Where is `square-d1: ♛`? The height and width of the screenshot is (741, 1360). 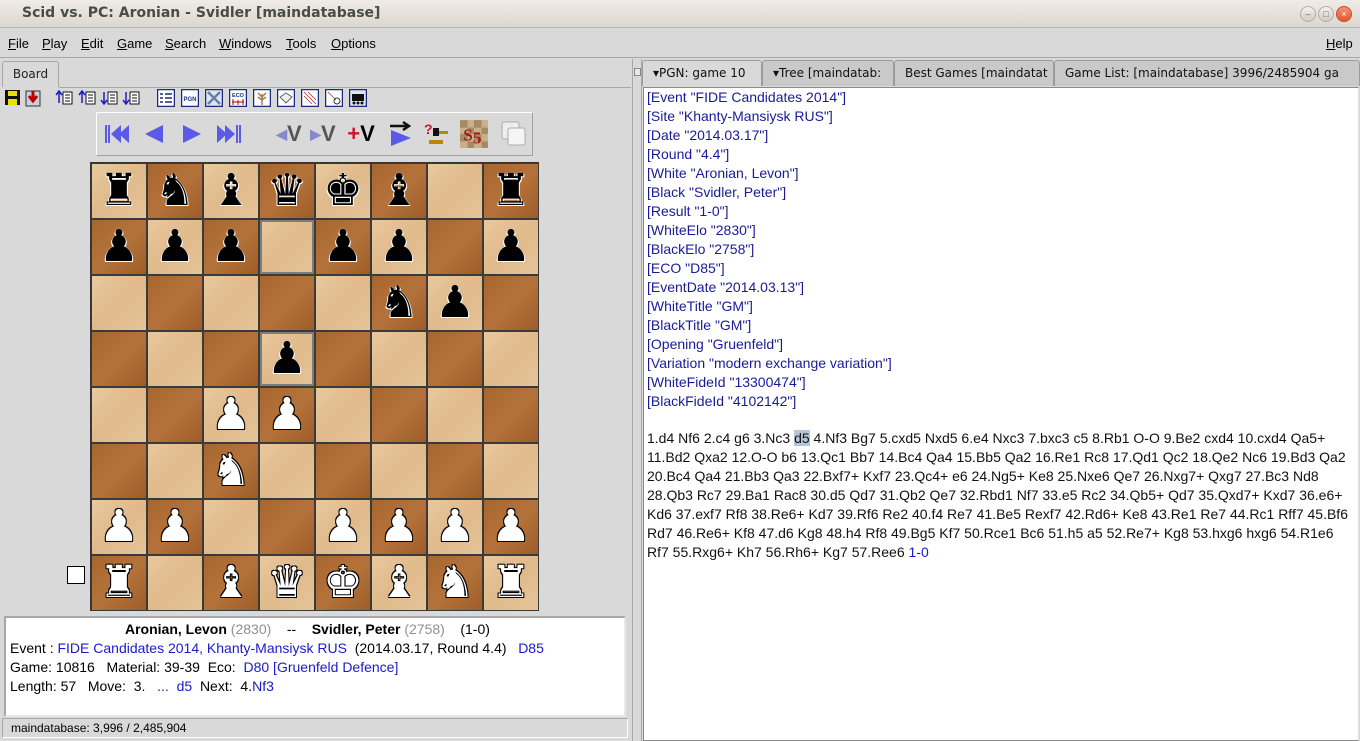
square-d1: ♛ is located at coordinates (287, 583).